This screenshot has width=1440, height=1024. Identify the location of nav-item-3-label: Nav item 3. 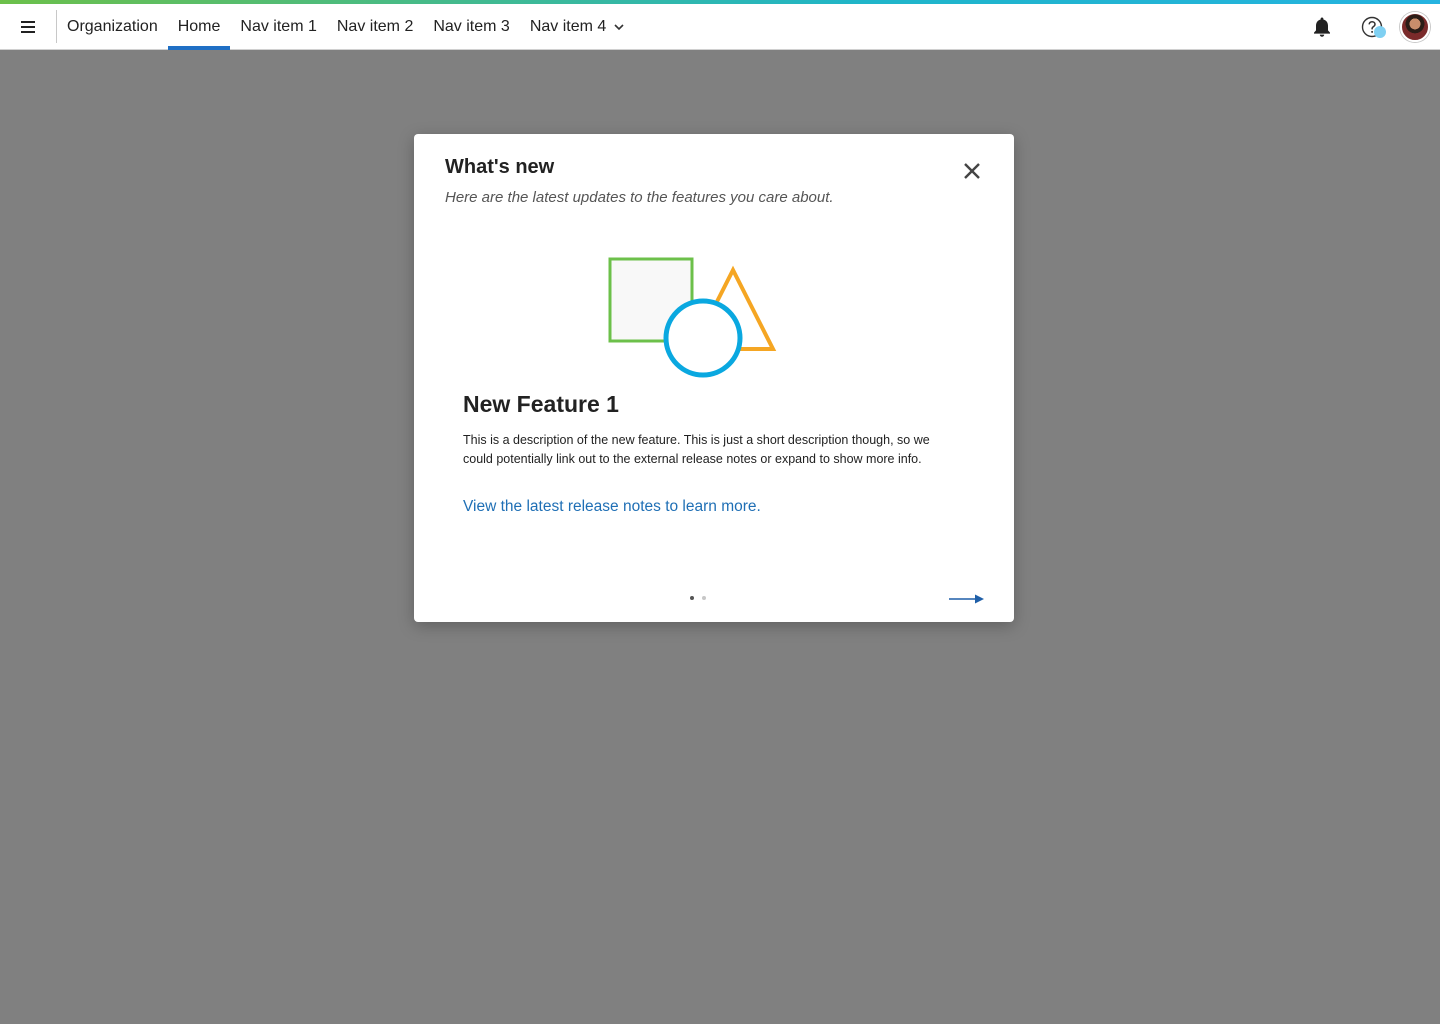
(471, 26).